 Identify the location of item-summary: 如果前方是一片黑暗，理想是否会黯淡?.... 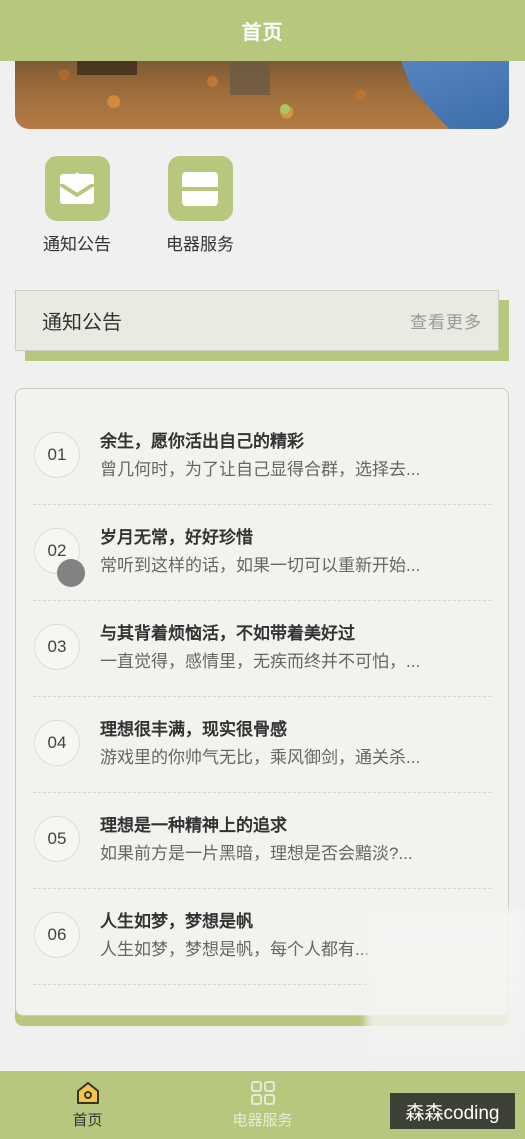
(256, 853).